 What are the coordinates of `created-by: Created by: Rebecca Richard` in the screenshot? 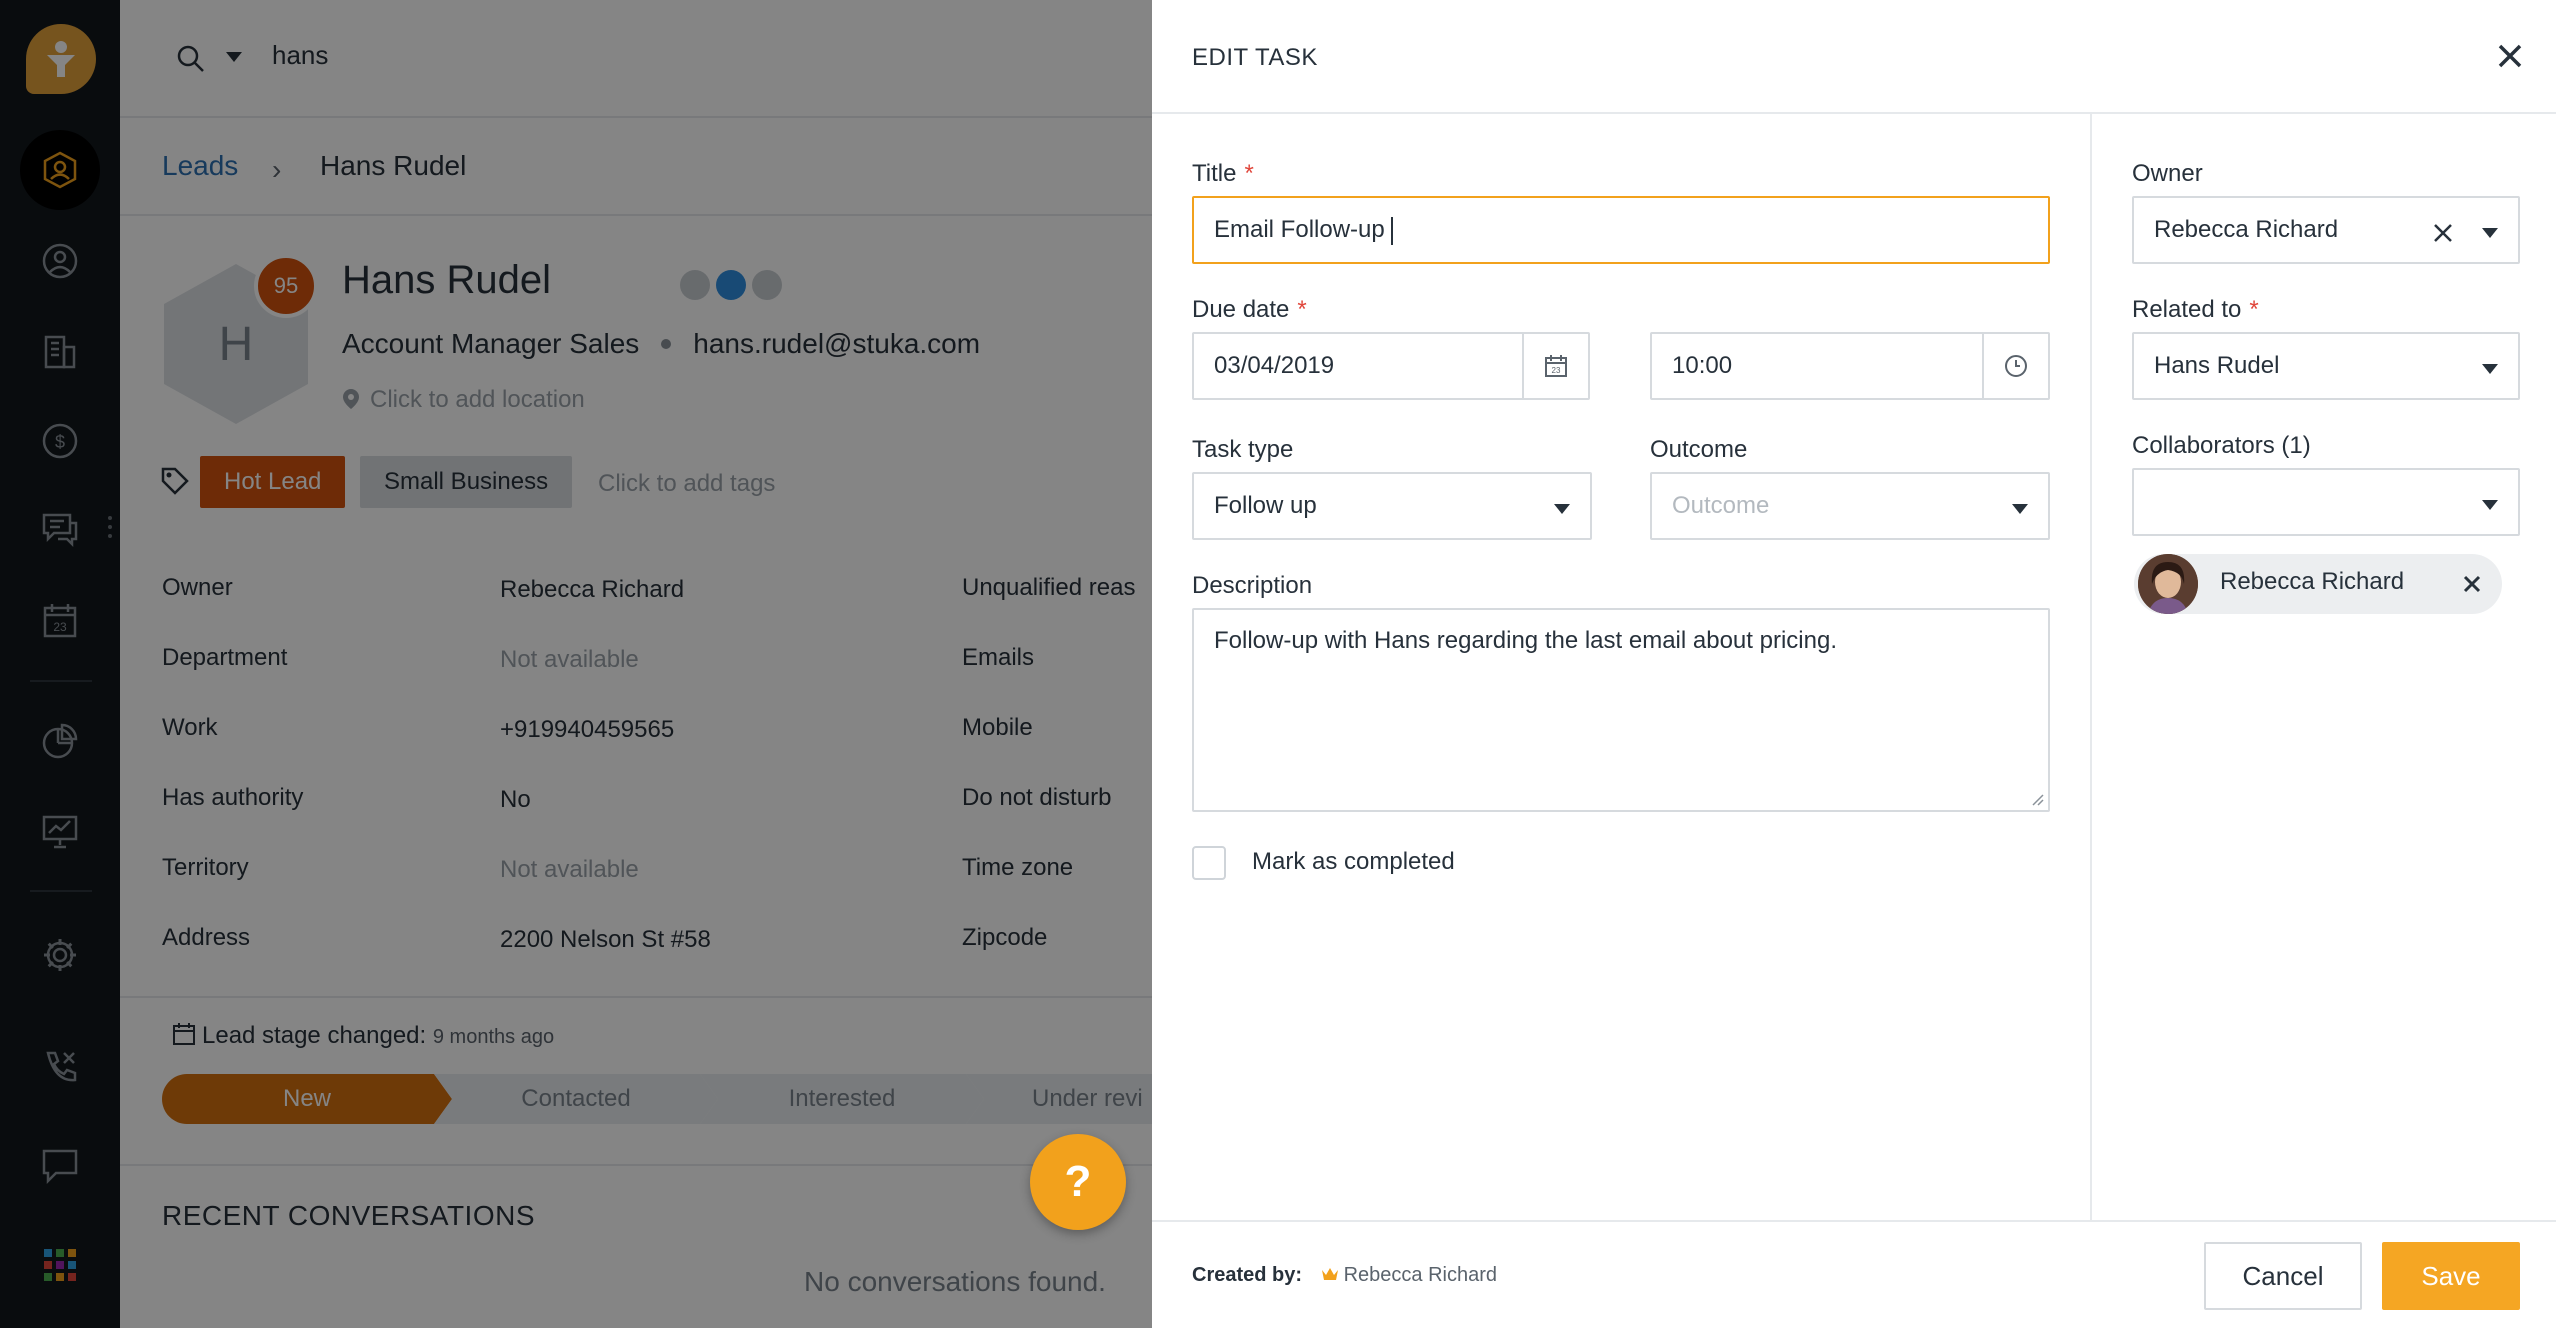 It's located at (1344, 1275).